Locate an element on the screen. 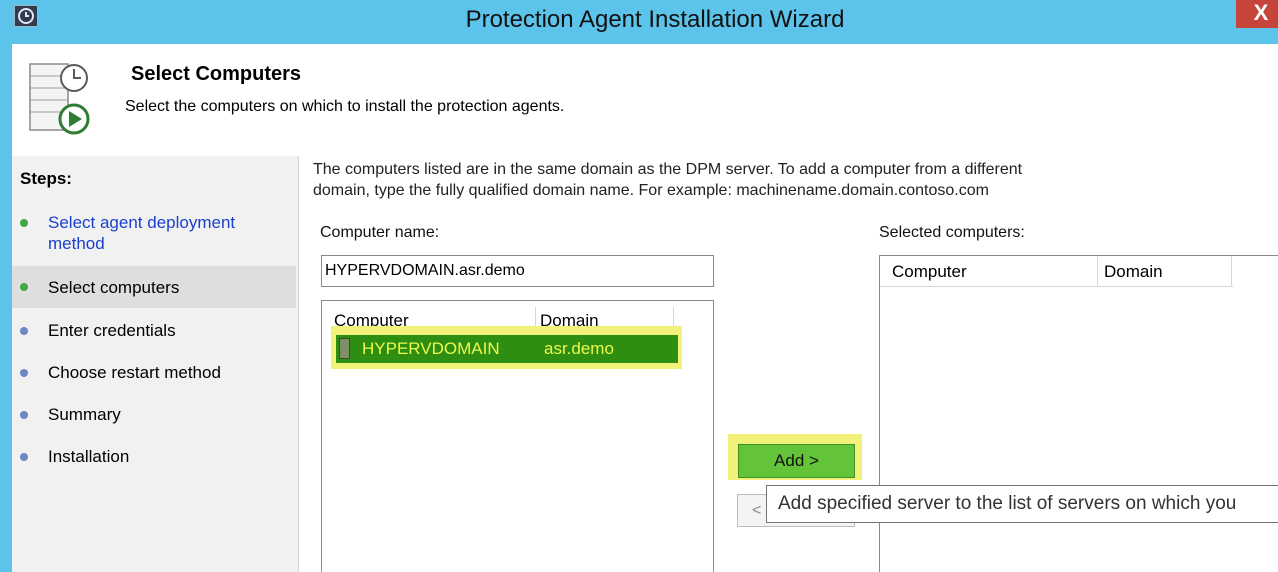  step-select-computers: Select computers is located at coordinates (154, 287).